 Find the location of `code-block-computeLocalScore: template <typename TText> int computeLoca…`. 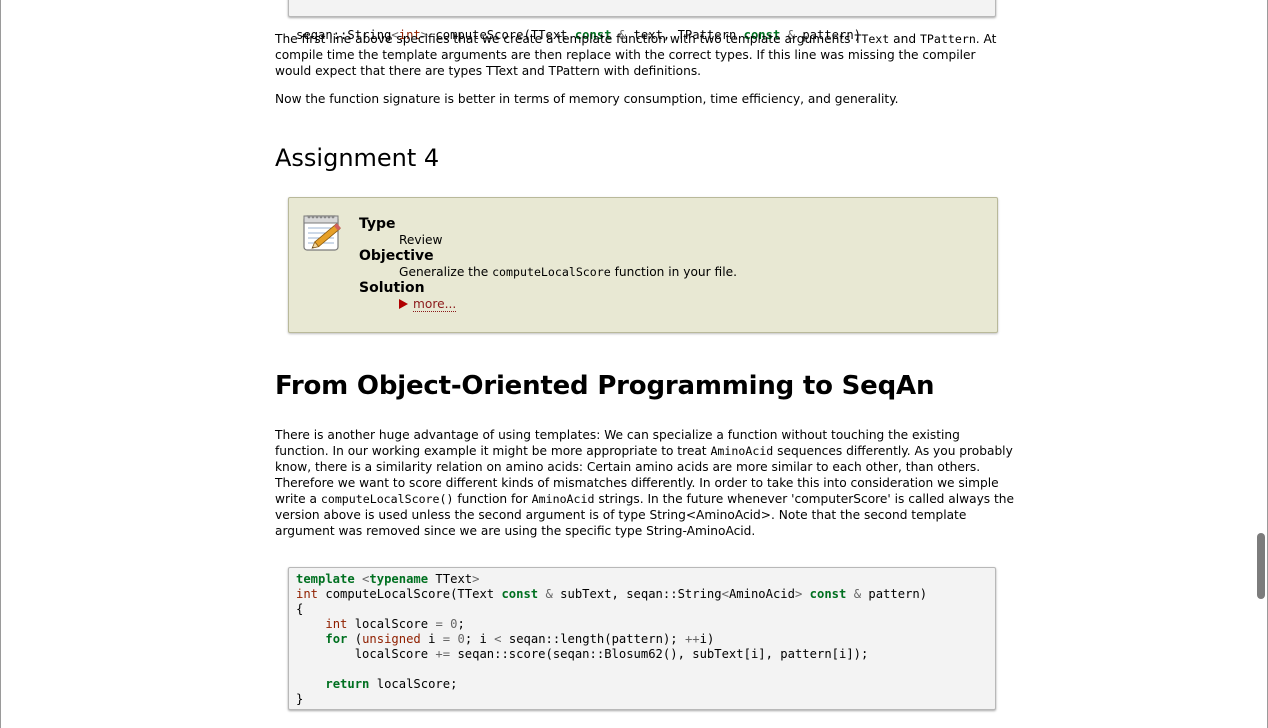

code-block-computeLocalScore: template <typename TText> int computeLoca… is located at coordinates (642, 638).